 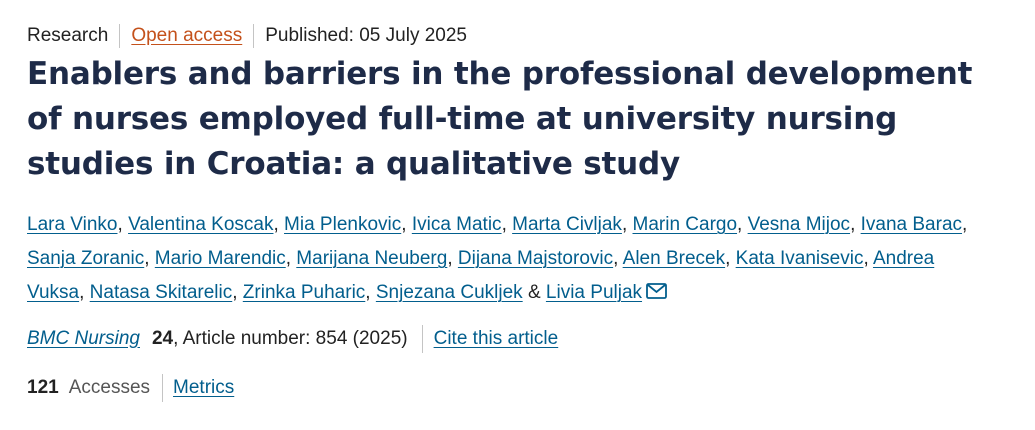 I want to click on author-item: Dijana Majstorovic, so click(x=535, y=258).